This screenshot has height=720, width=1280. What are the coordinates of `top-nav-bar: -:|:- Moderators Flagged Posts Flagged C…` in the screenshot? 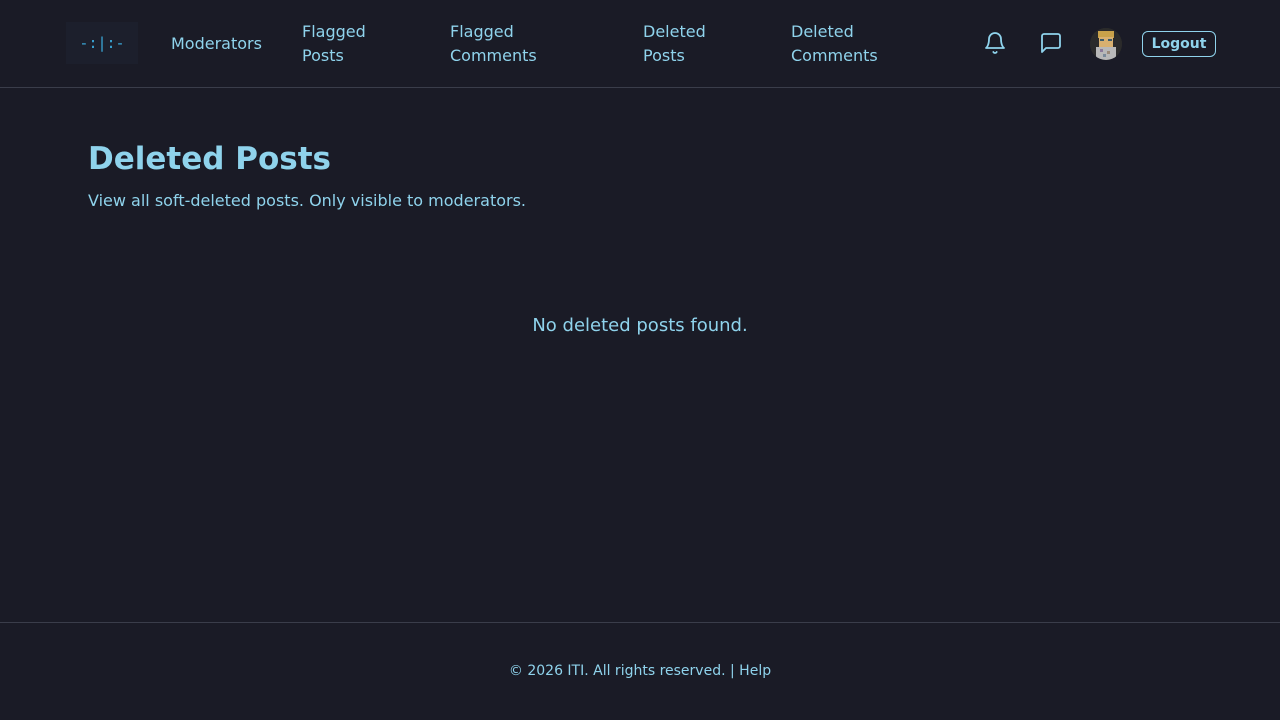 It's located at (640, 44).